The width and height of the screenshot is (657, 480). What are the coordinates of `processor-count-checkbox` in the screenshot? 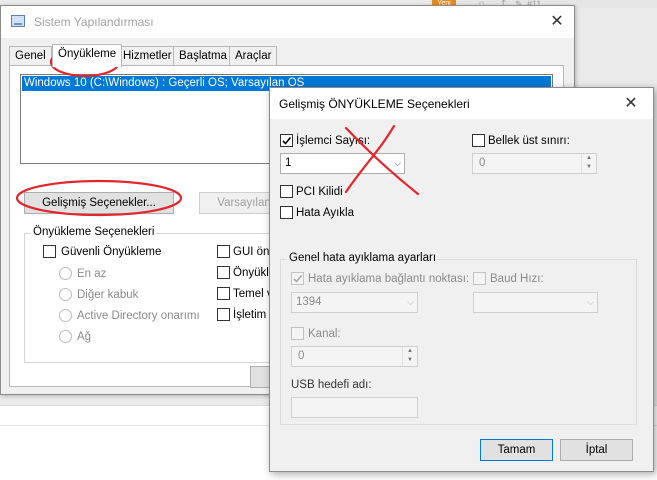 It's located at (286, 140).